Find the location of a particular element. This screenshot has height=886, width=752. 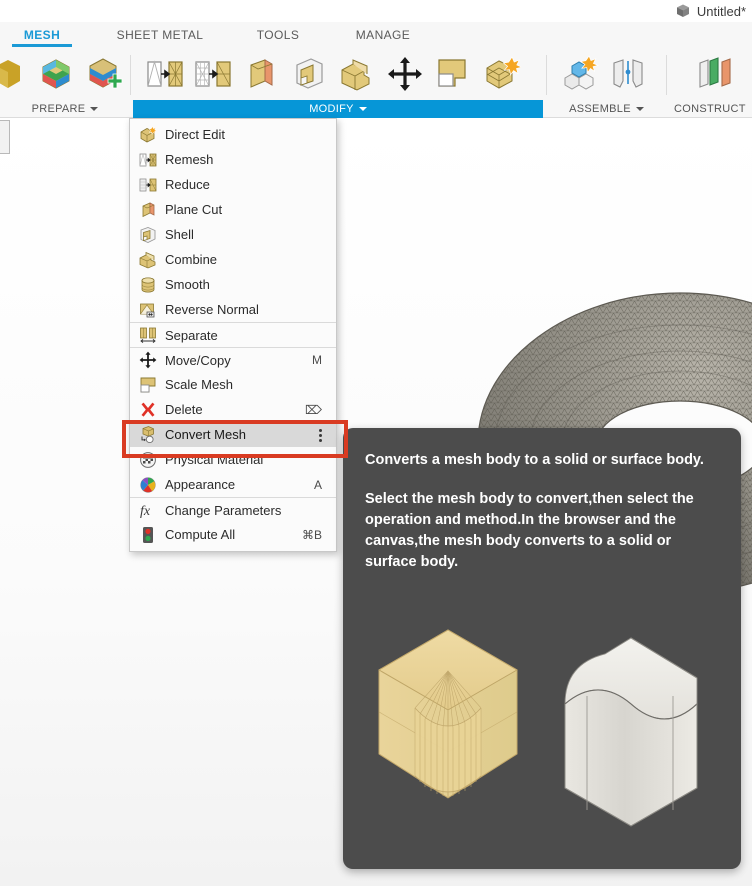

tab-manage-label: MANAGE is located at coordinates (383, 34).